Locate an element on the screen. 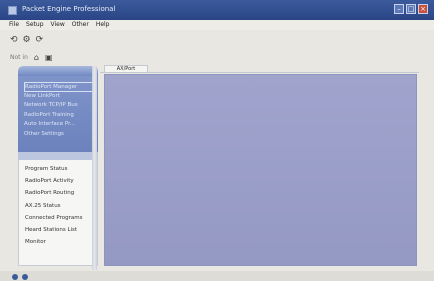 The image size is (434, 281). toolbar: ⟲ ⚙ ⟳ is located at coordinates (217, 40).